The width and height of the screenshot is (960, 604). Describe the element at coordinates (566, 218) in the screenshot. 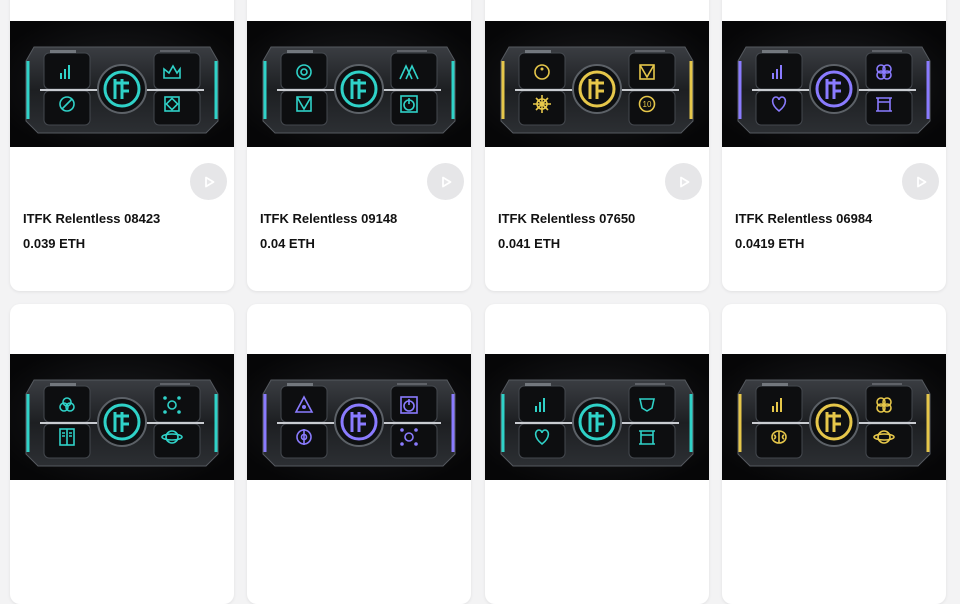

I see `nft-title: ITFK Relentless 07650` at that location.